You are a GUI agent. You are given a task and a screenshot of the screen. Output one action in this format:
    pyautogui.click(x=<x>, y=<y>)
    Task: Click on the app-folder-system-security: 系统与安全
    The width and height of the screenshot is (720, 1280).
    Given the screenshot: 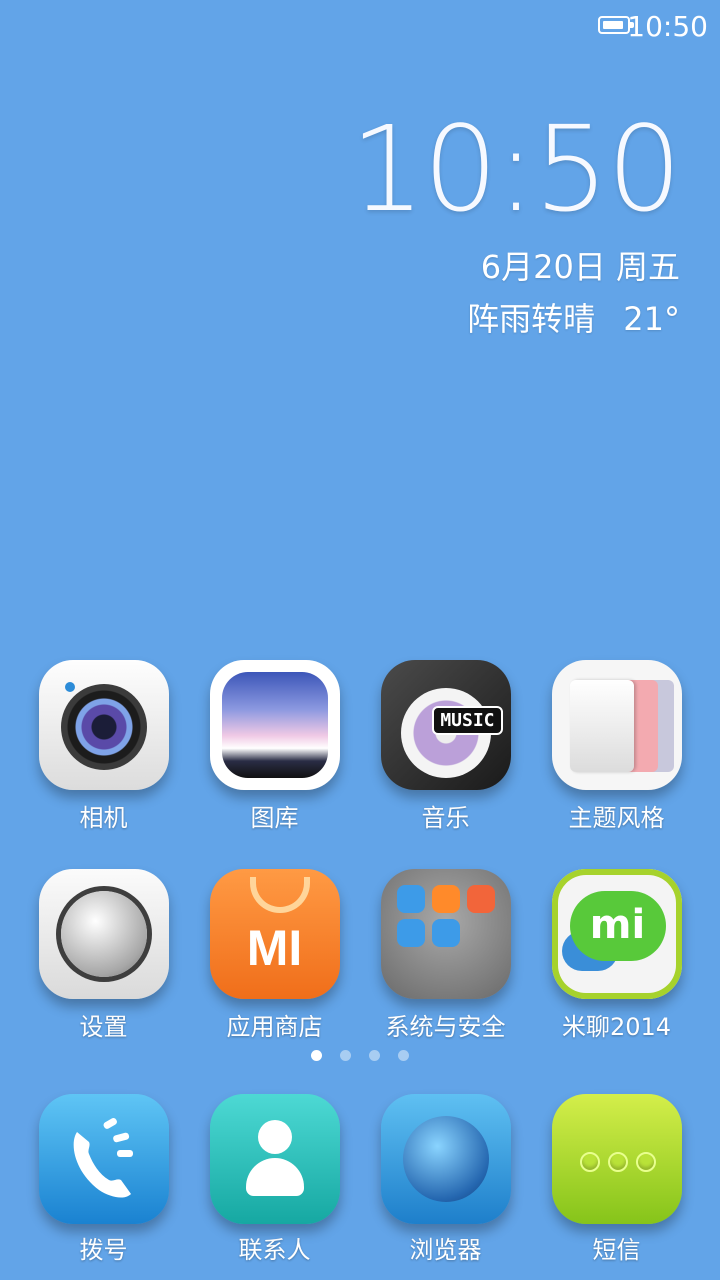 What is the action you would take?
    pyautogui.click(x=445, y=955)
    